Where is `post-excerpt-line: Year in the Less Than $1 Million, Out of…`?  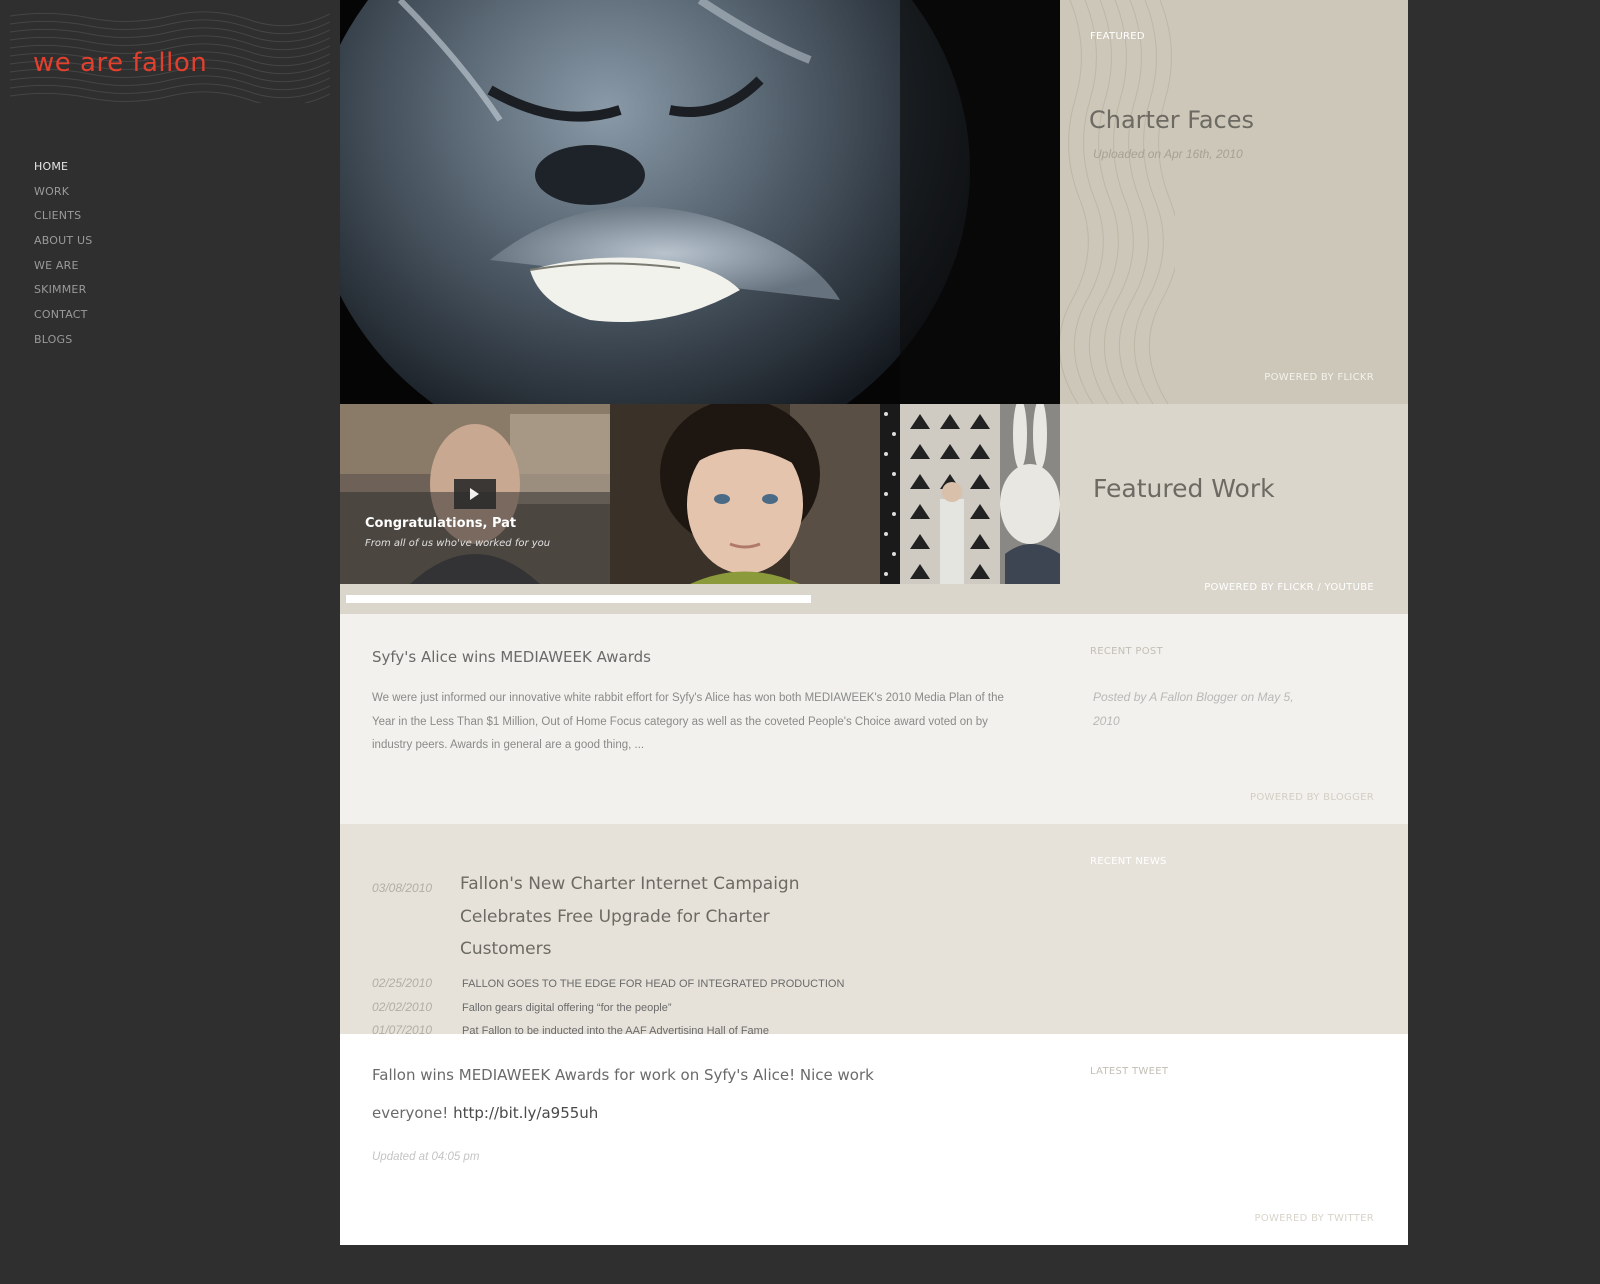 post-excerpt-line: Year in the Less Than $1 Million, Out of… is located at coordinates (680, 721).